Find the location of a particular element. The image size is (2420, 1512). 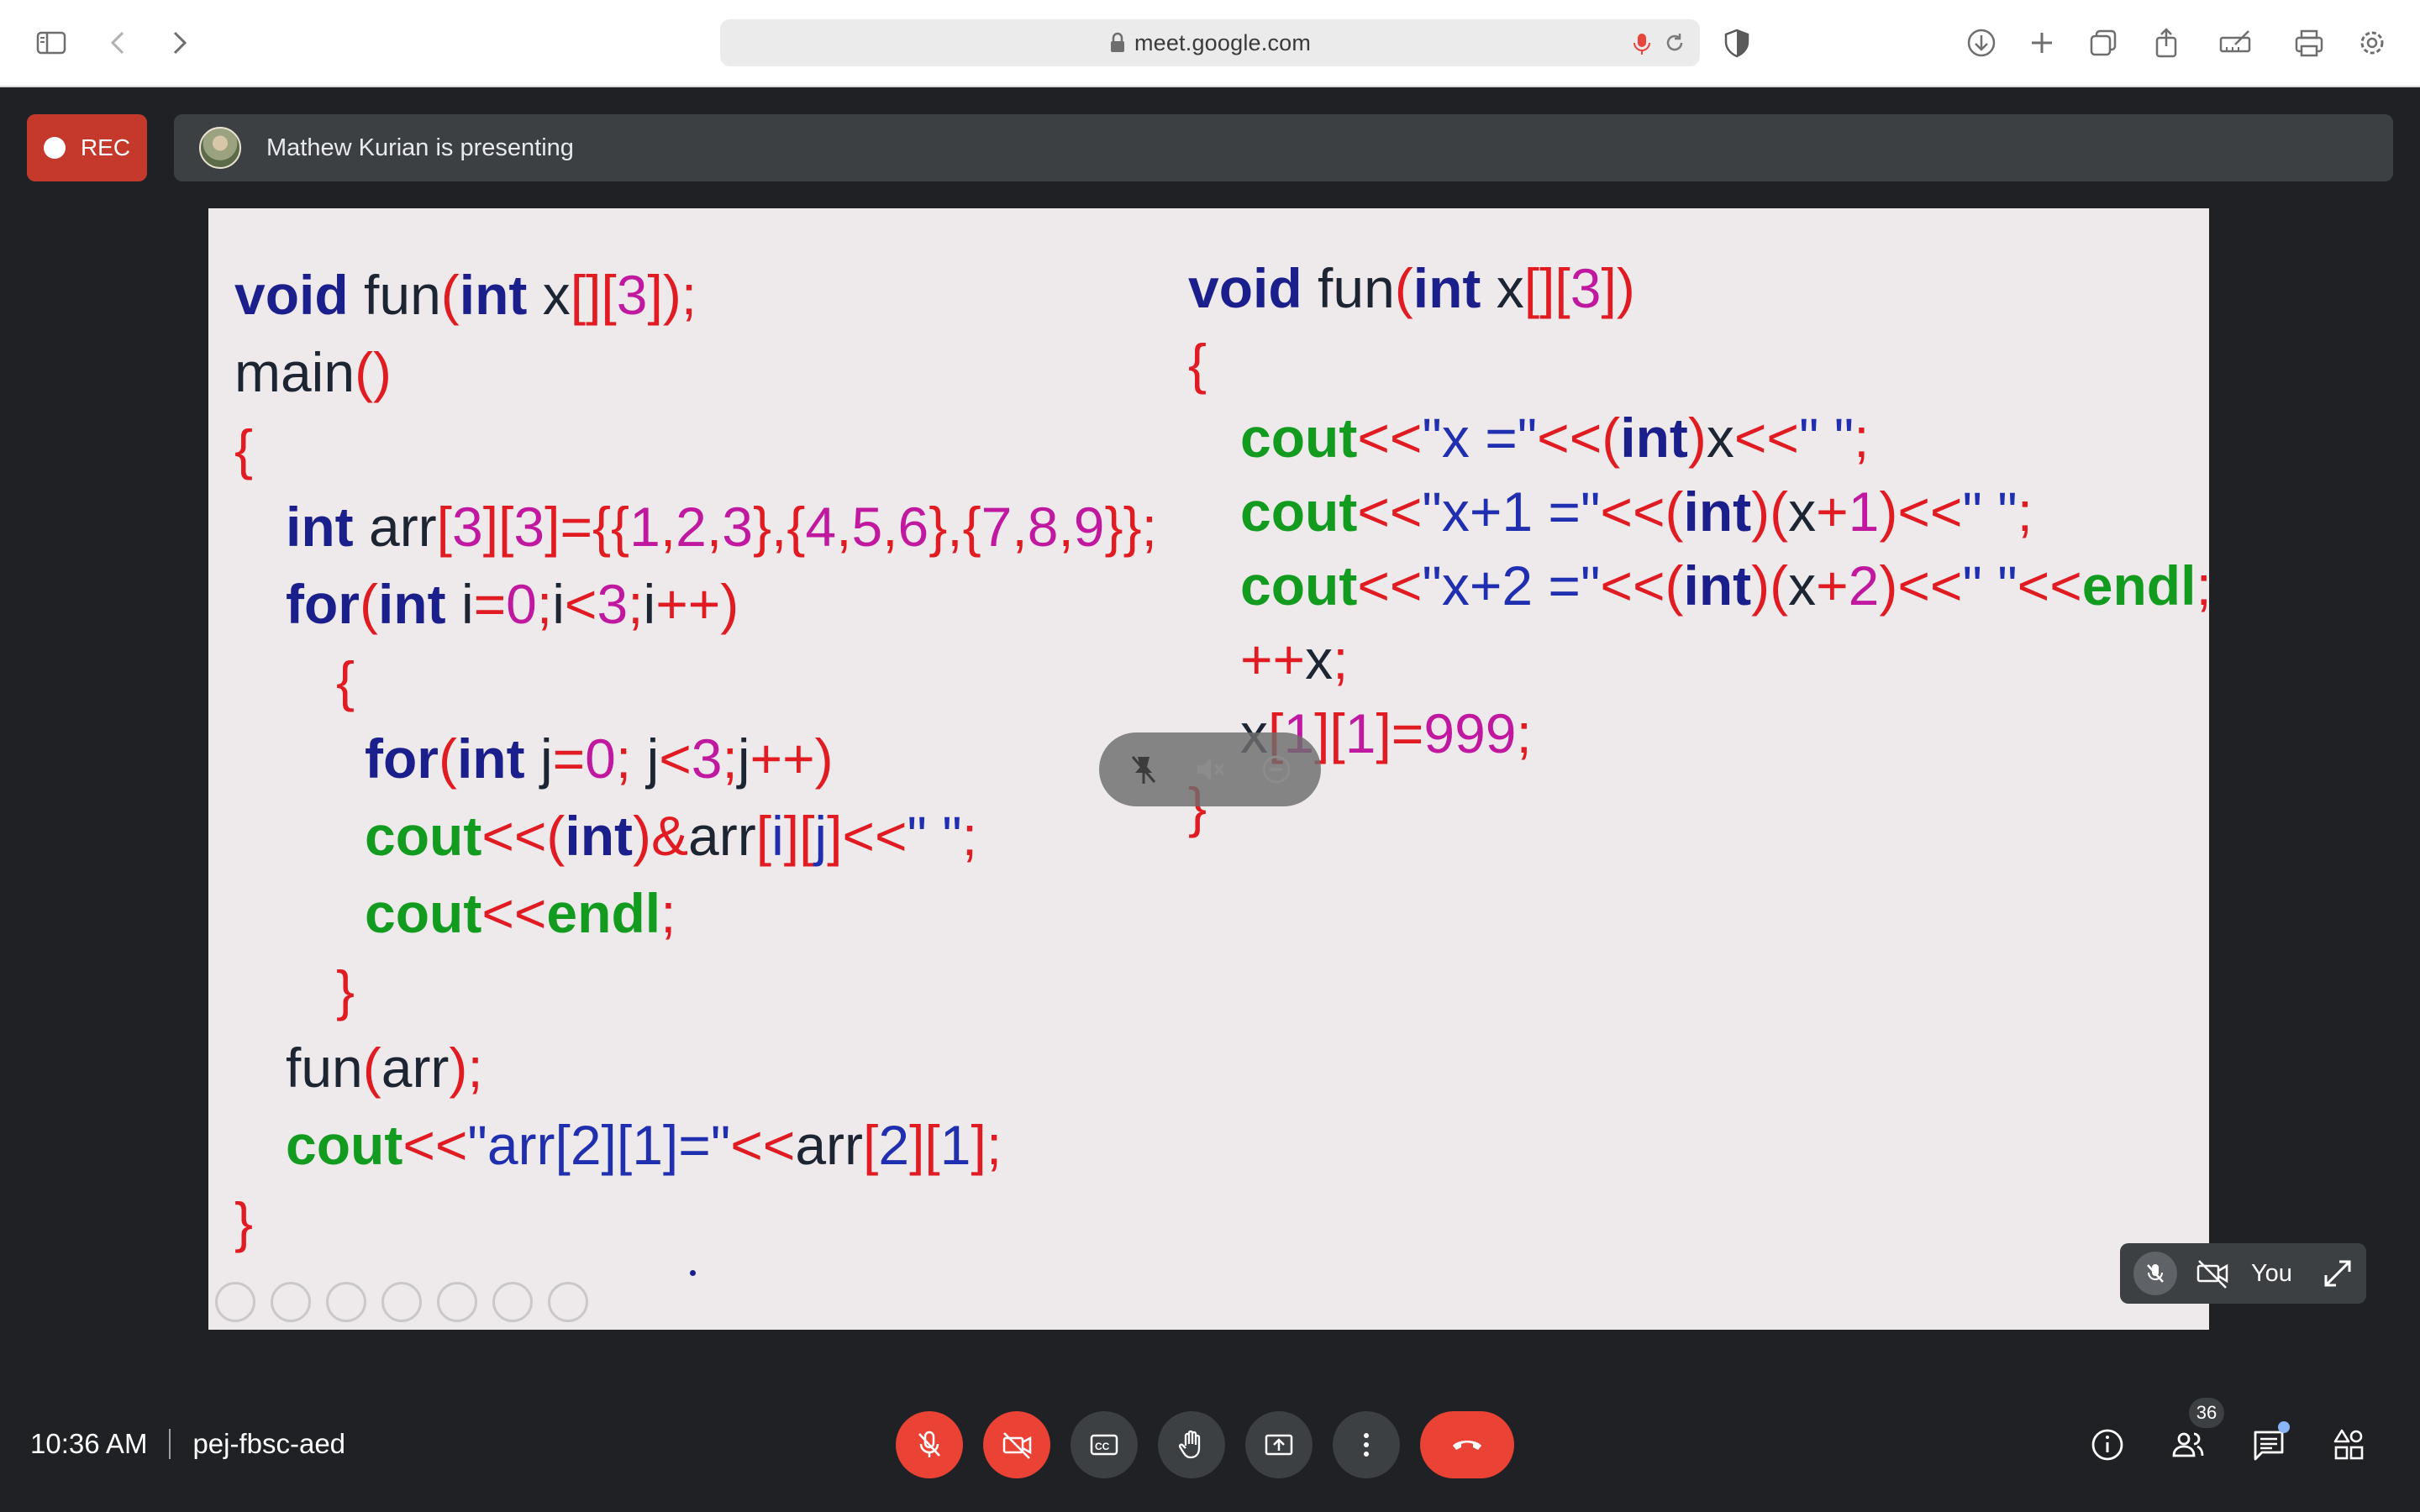

next-slide-icon is located at coordinates (291, 1302).